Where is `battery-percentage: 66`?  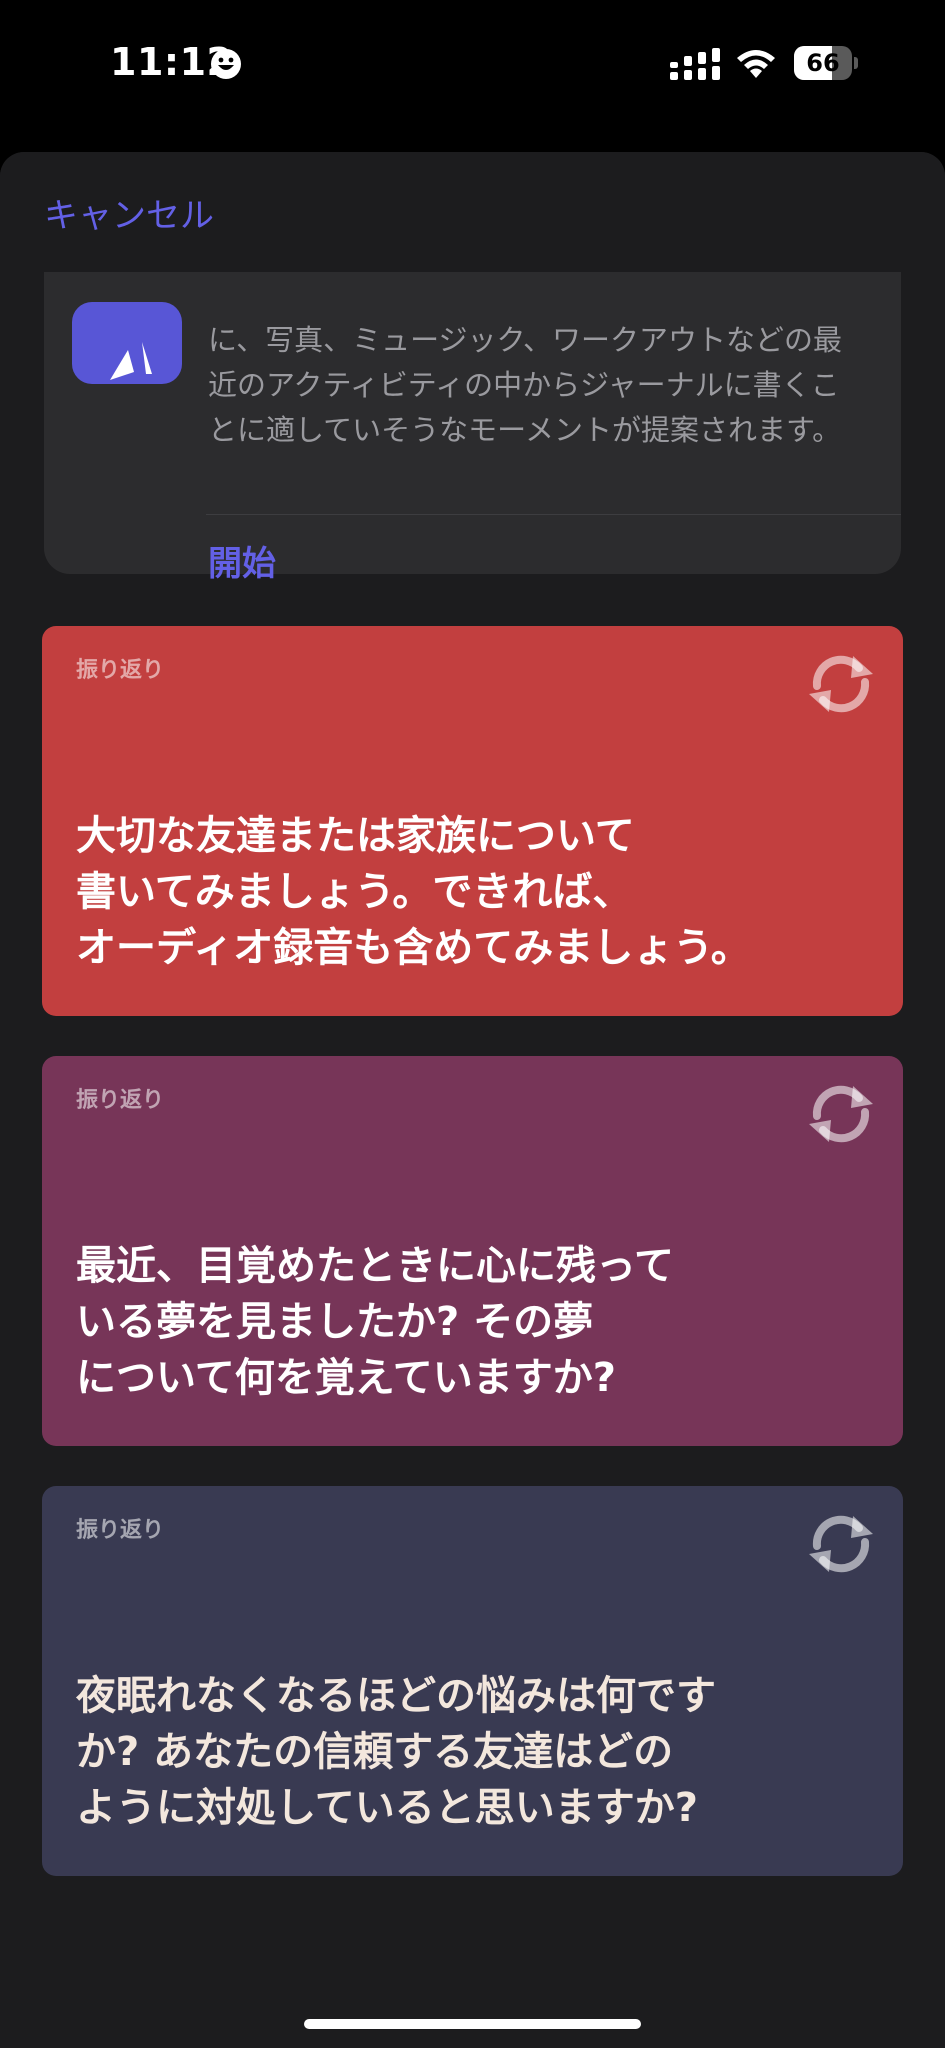 battery-percentage: 66 is located at coordinates (823, 63).